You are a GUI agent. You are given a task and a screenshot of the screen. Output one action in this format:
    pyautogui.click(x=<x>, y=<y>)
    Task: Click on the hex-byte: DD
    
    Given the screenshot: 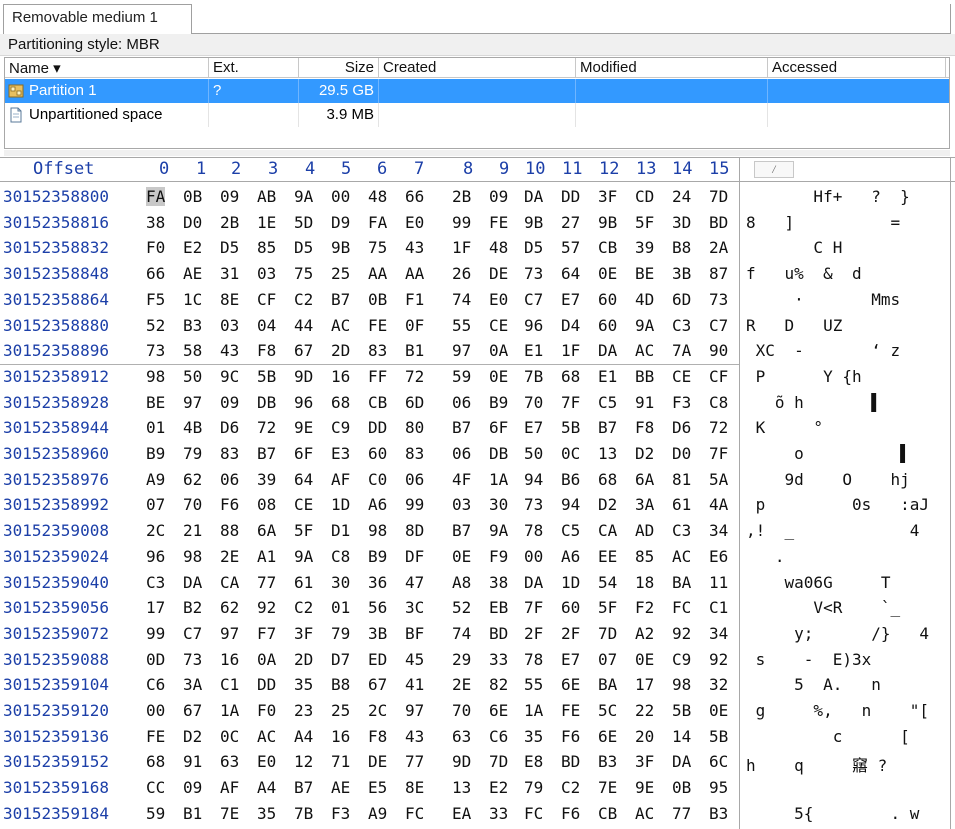 What is the action you would take?
    pyautogui.click(x=266, y=684)
    